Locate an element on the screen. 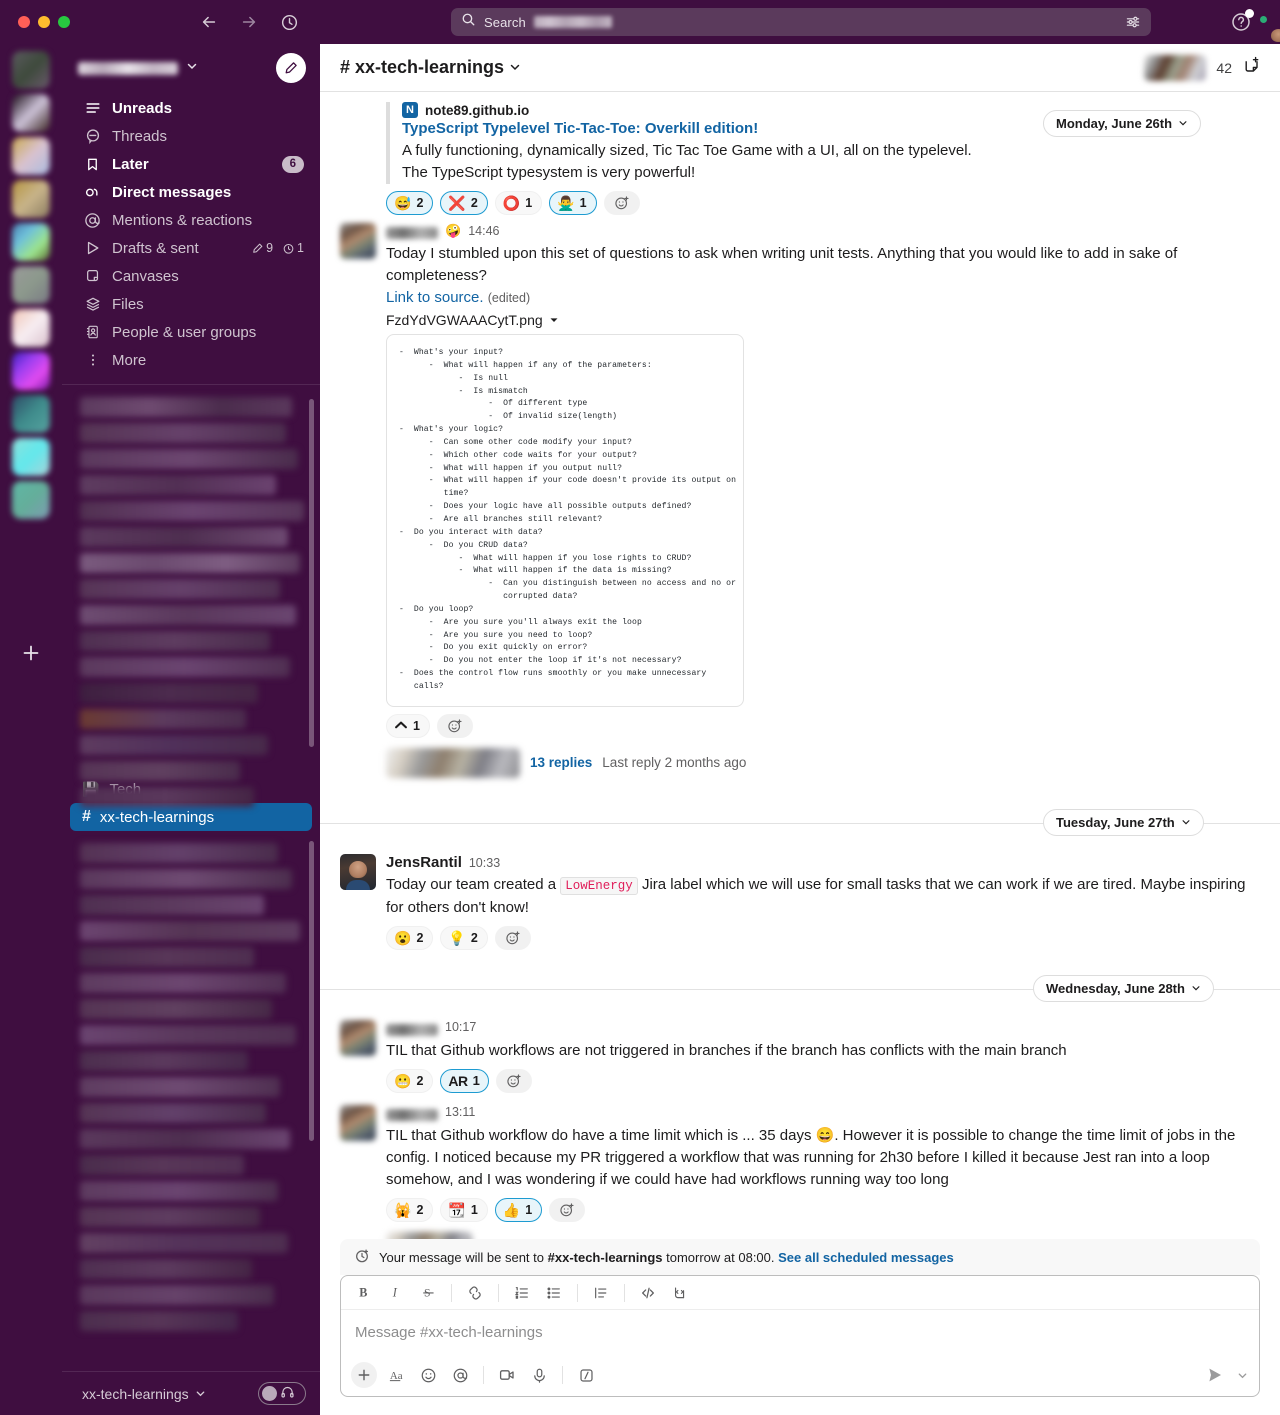 The height and width of the screenshot is (1415, 1280). send-button is located at coordinates (1215, 1375).